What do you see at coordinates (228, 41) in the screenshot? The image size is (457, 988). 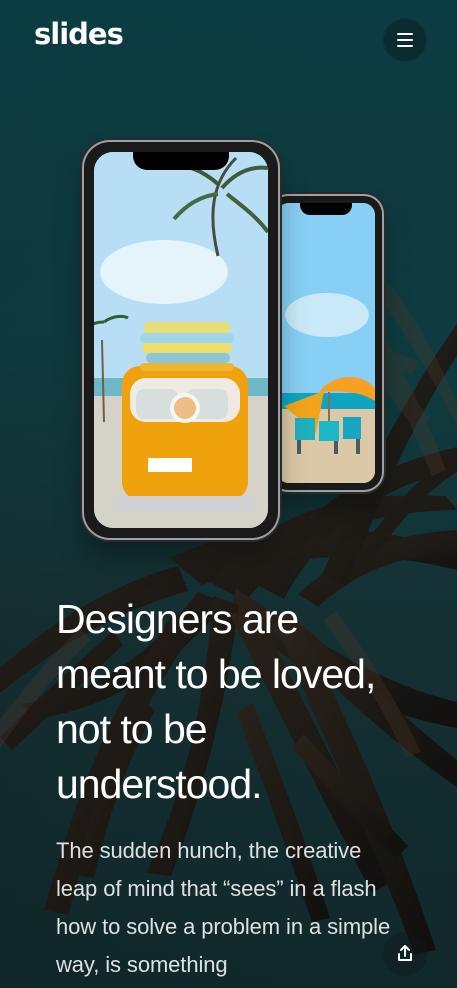 I see `top-header: slides` at bounding box center [228, 41].